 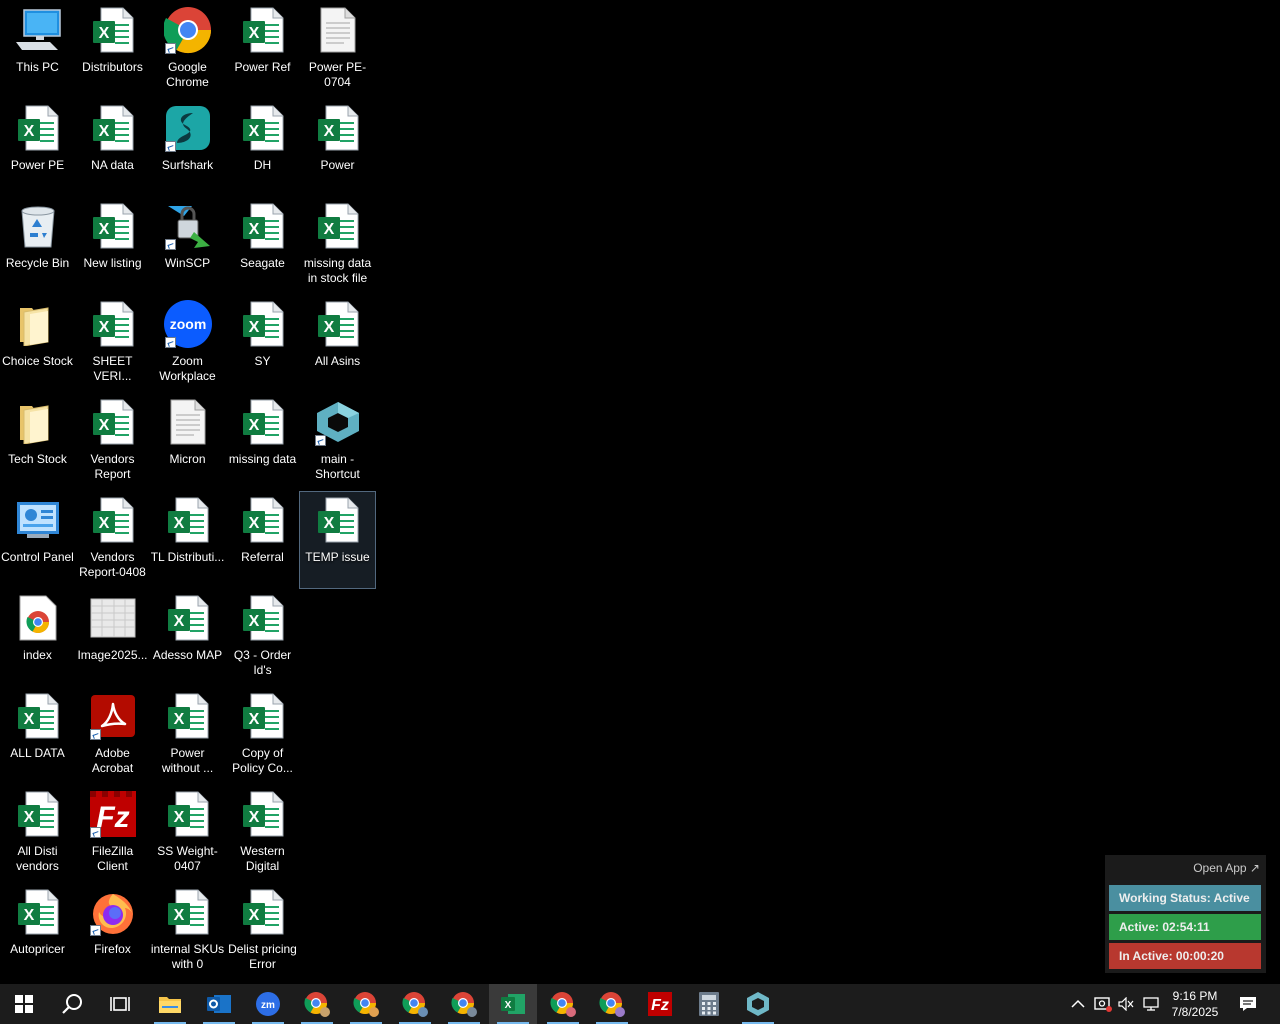 I want to click on desktop-icon: Recycle Bin, so click(x=37, y=246).